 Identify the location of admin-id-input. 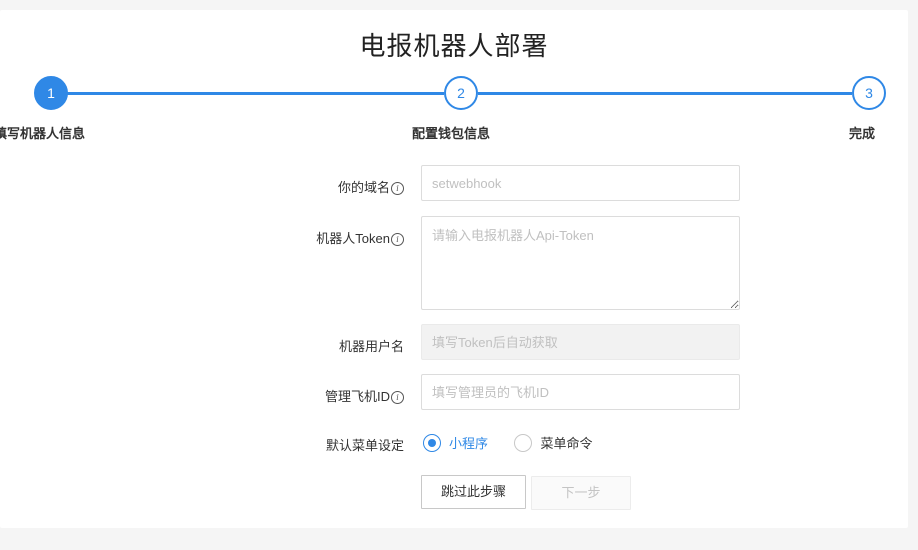
(580, 392).